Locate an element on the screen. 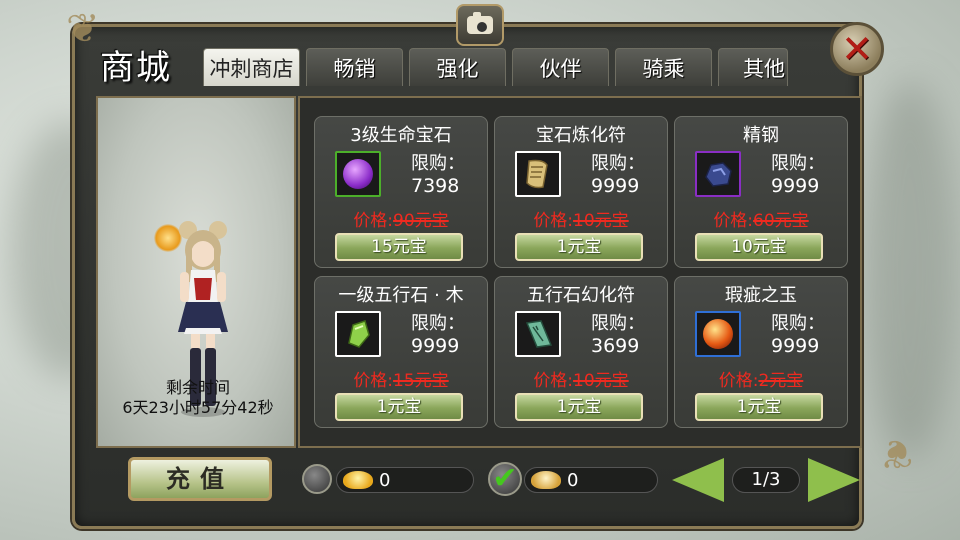  checkmark-icon: ✔ is located at coordinates (505, 478).